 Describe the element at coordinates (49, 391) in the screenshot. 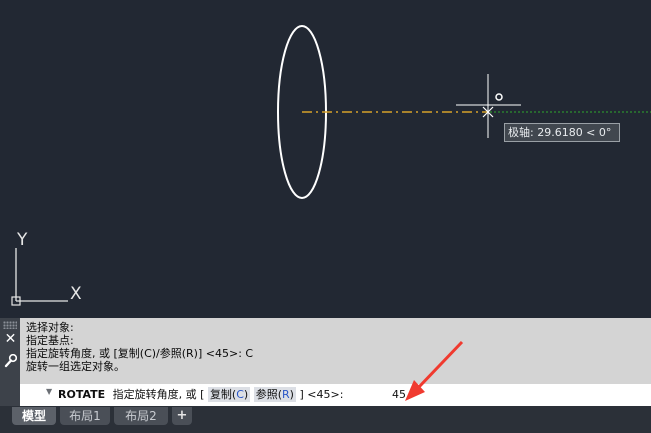

I see `chevron-down-icon: ▼` at that location.